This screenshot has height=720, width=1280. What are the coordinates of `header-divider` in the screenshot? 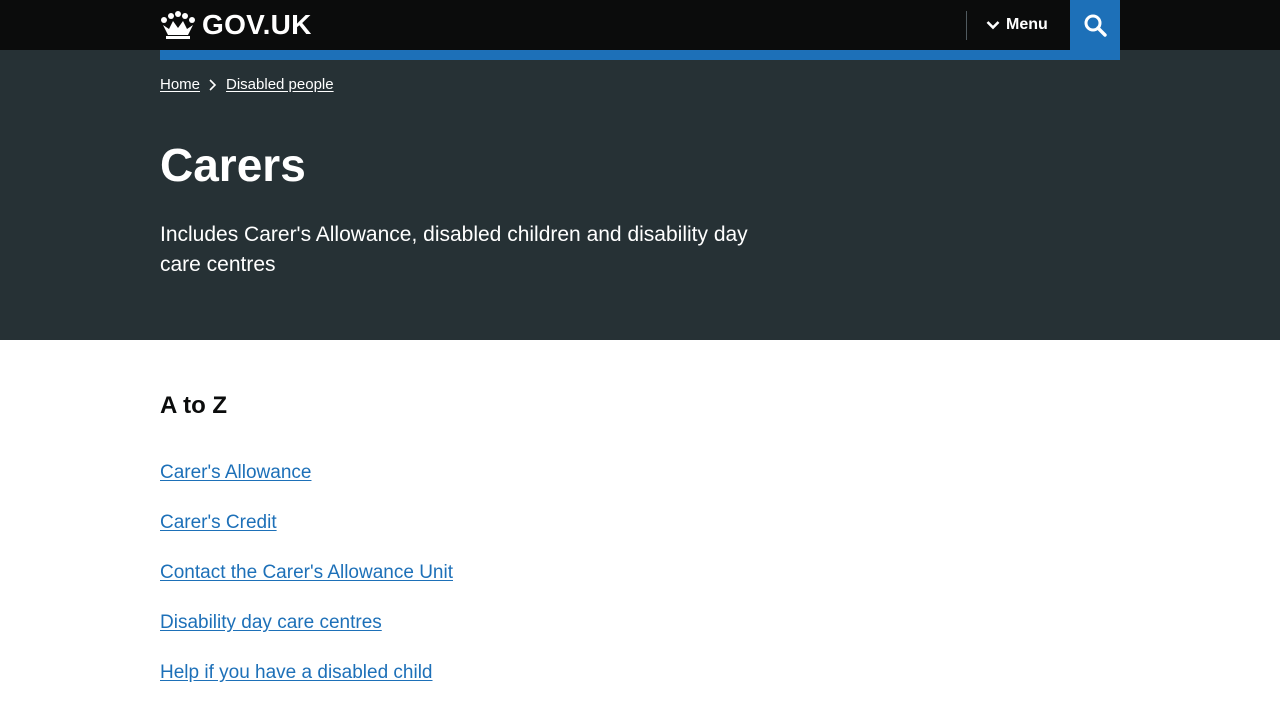 It's located at (966, 25).